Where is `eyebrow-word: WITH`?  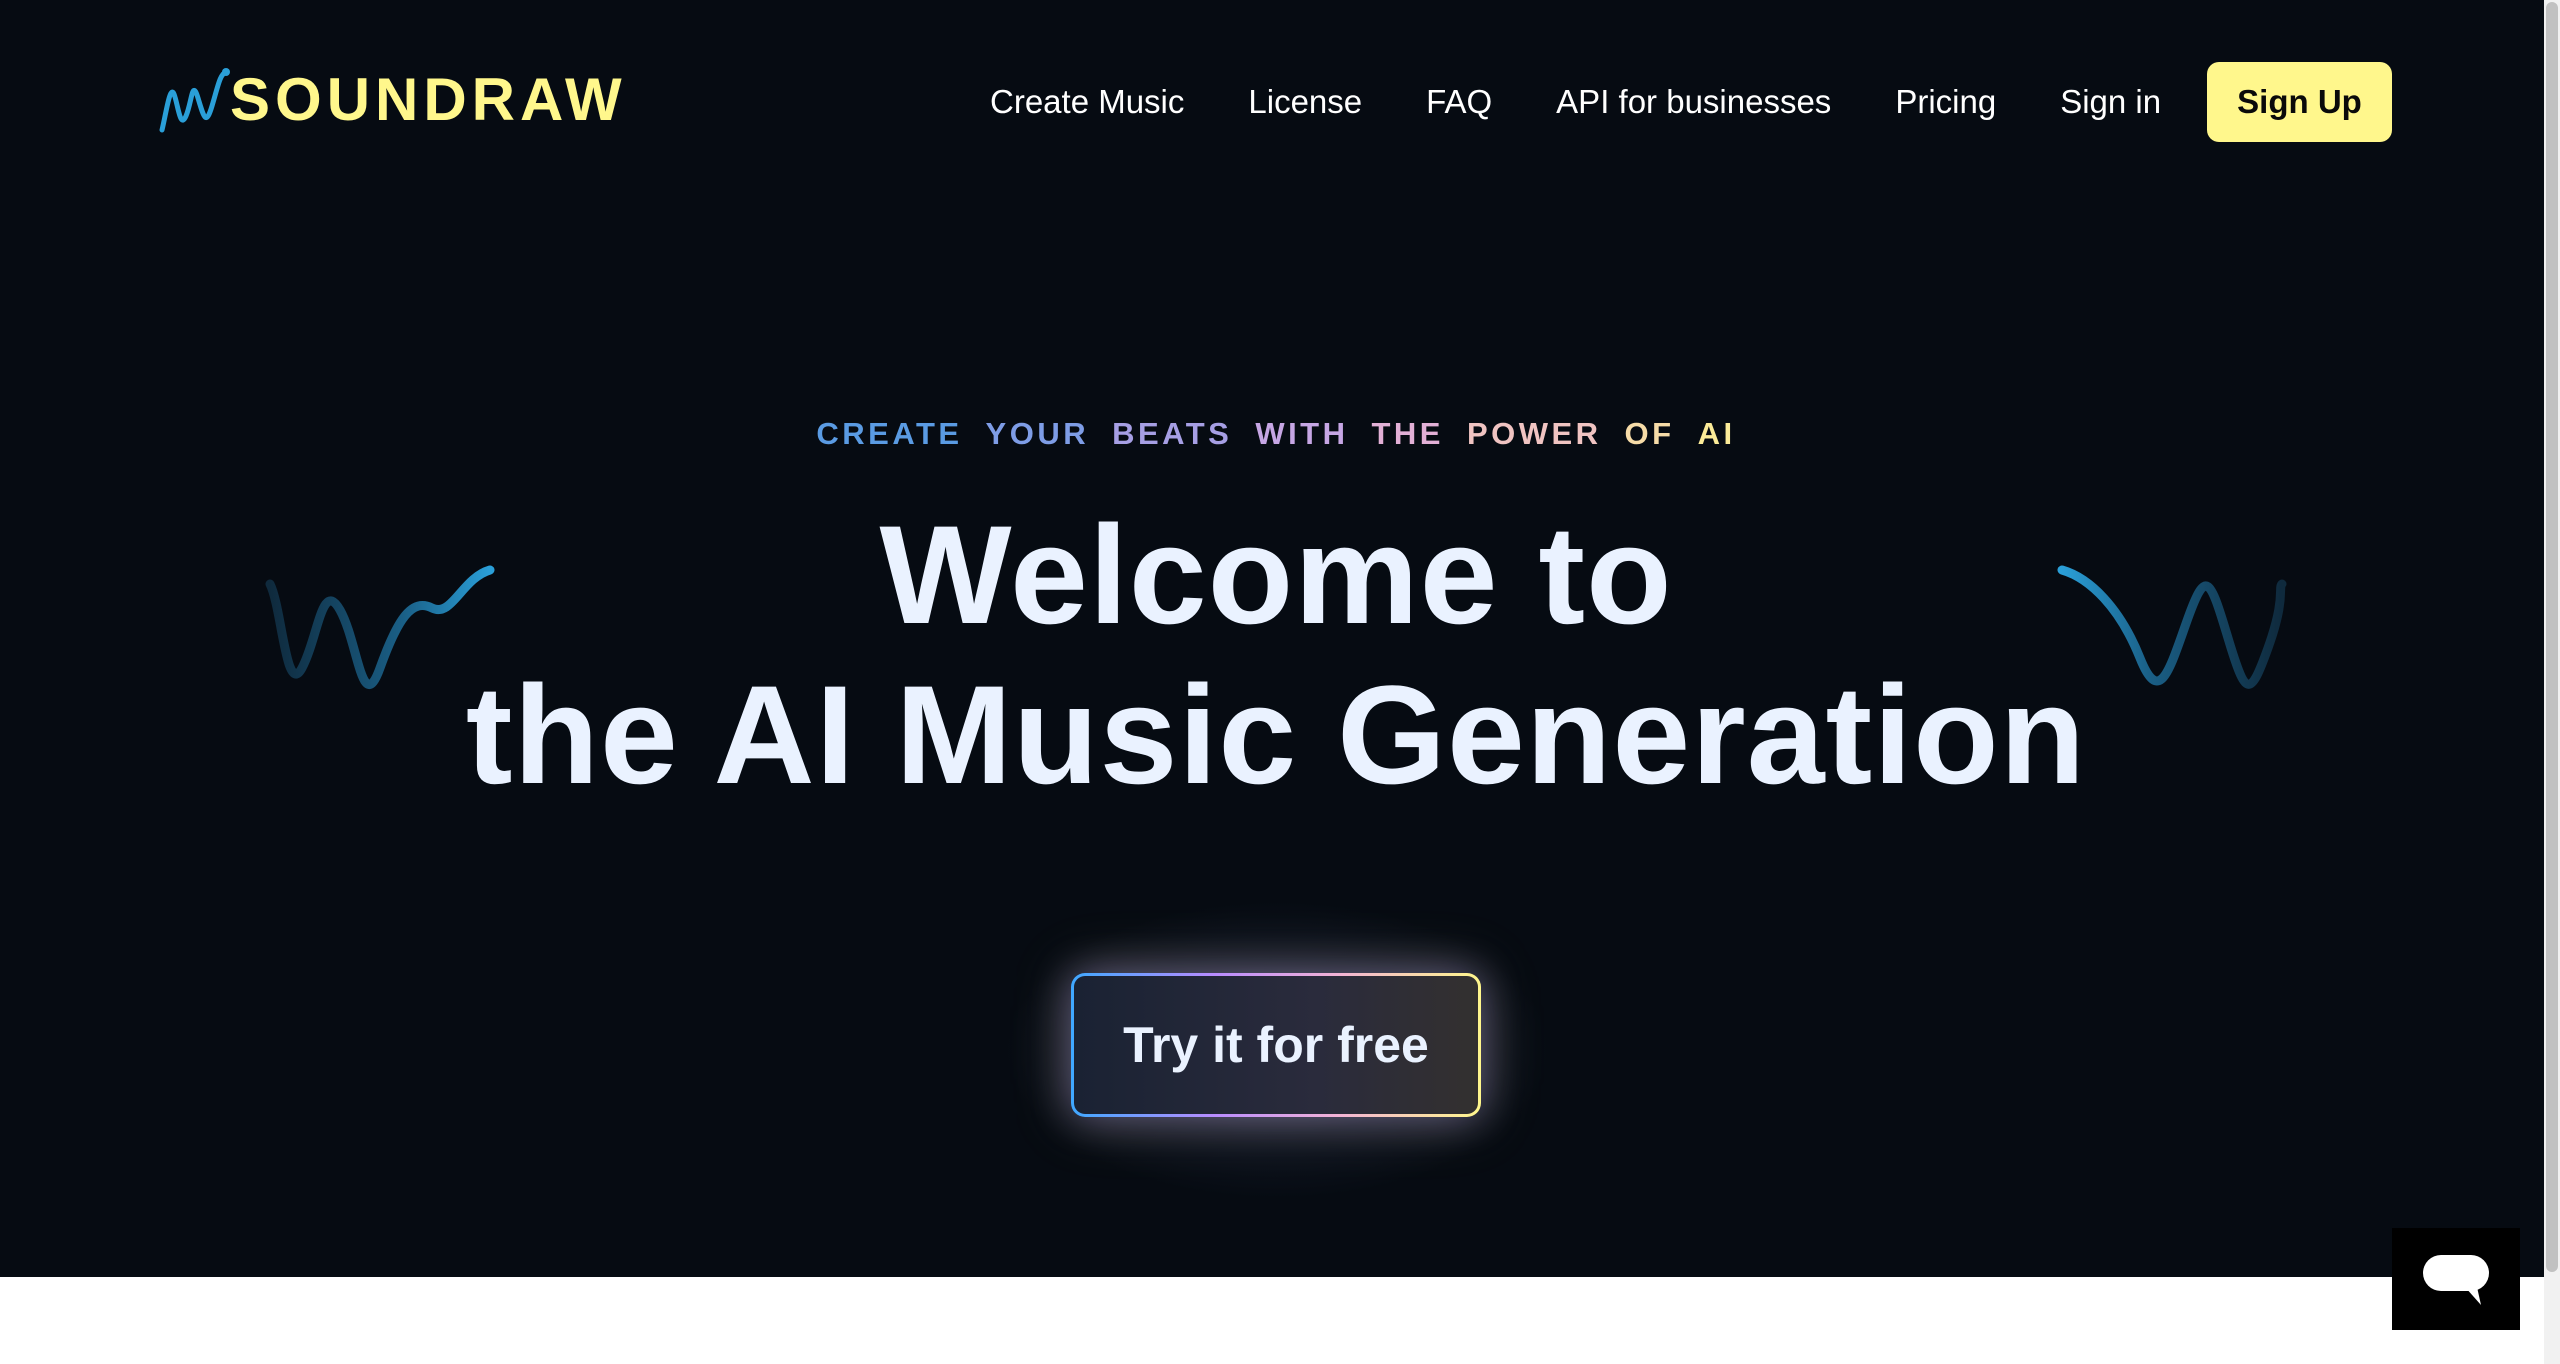 eyebrow-word: WITH is located at coordinates (1302, 433).